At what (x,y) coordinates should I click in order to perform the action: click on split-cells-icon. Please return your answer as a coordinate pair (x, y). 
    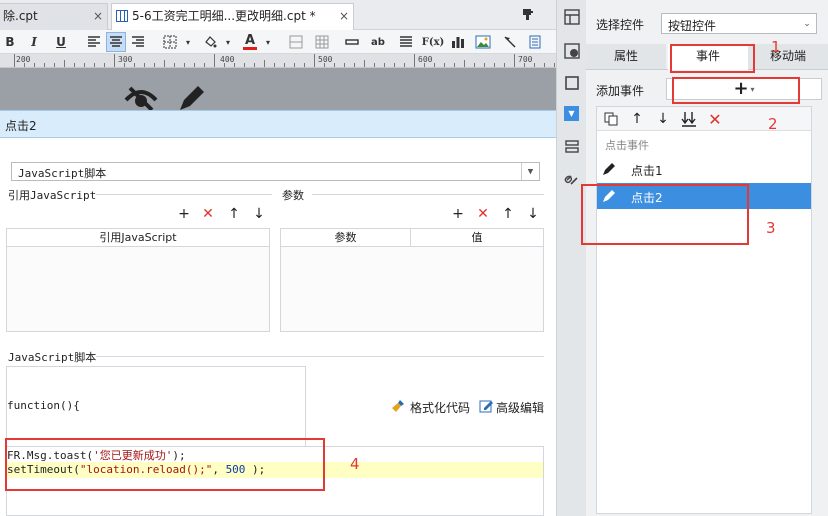
    Looking at the image, I should click on (322, 42).